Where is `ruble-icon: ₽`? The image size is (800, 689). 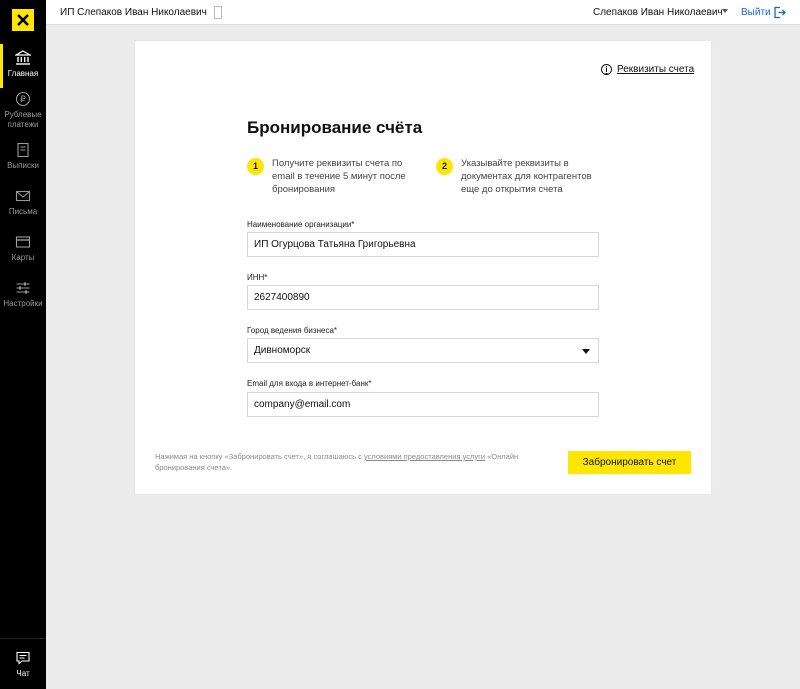 ruble-icon: ₽ is located at coordinates (23, 99).